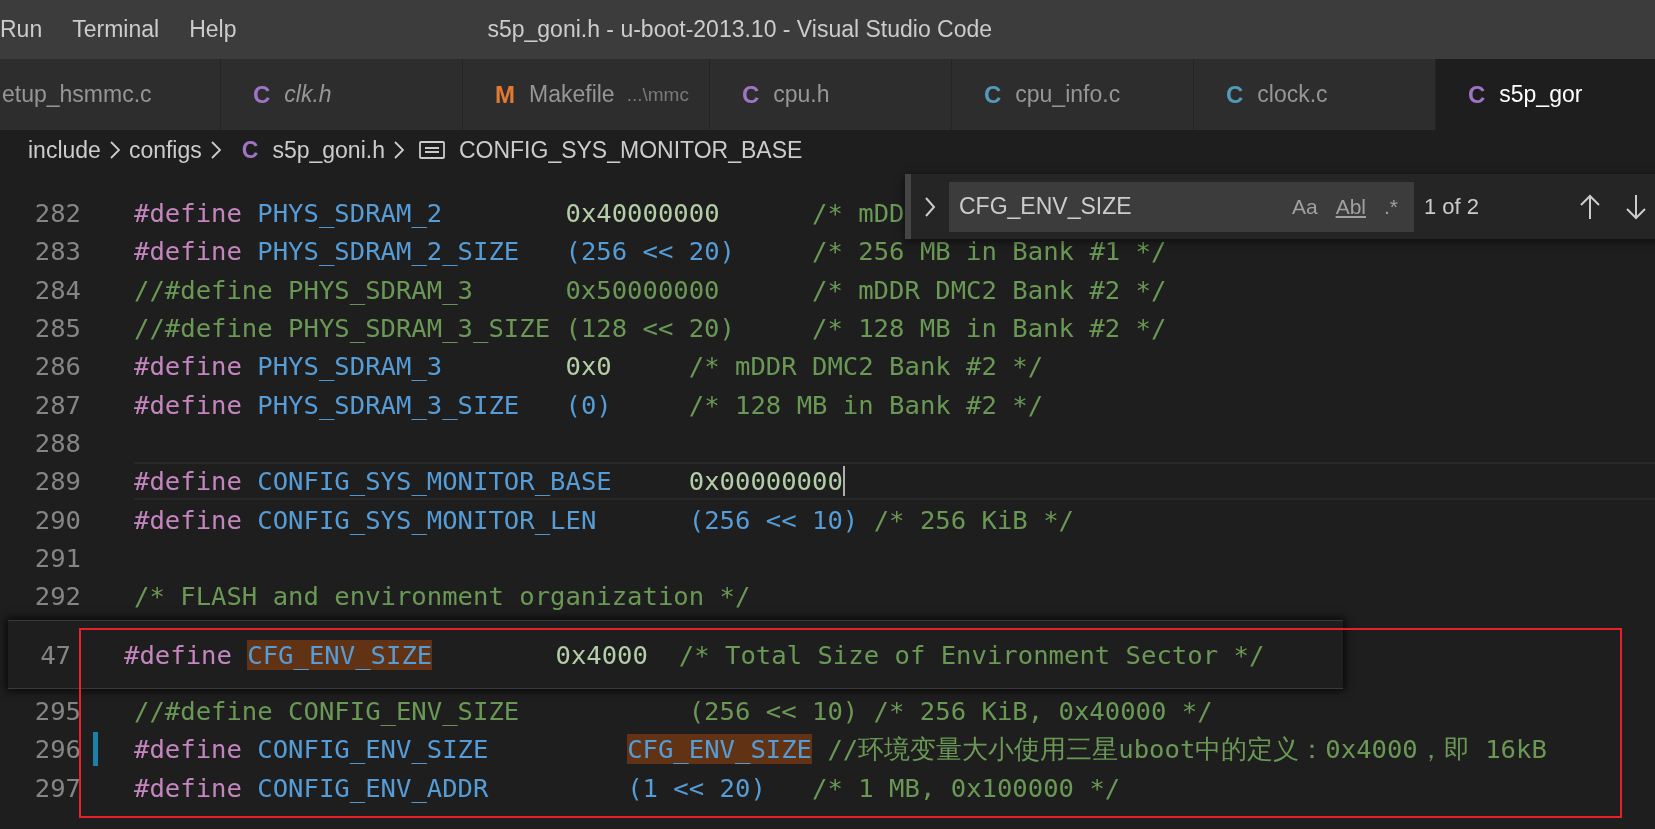 This screenshot has height=829, width=1655. I want to click on line-number: 284, so click(57, 289).